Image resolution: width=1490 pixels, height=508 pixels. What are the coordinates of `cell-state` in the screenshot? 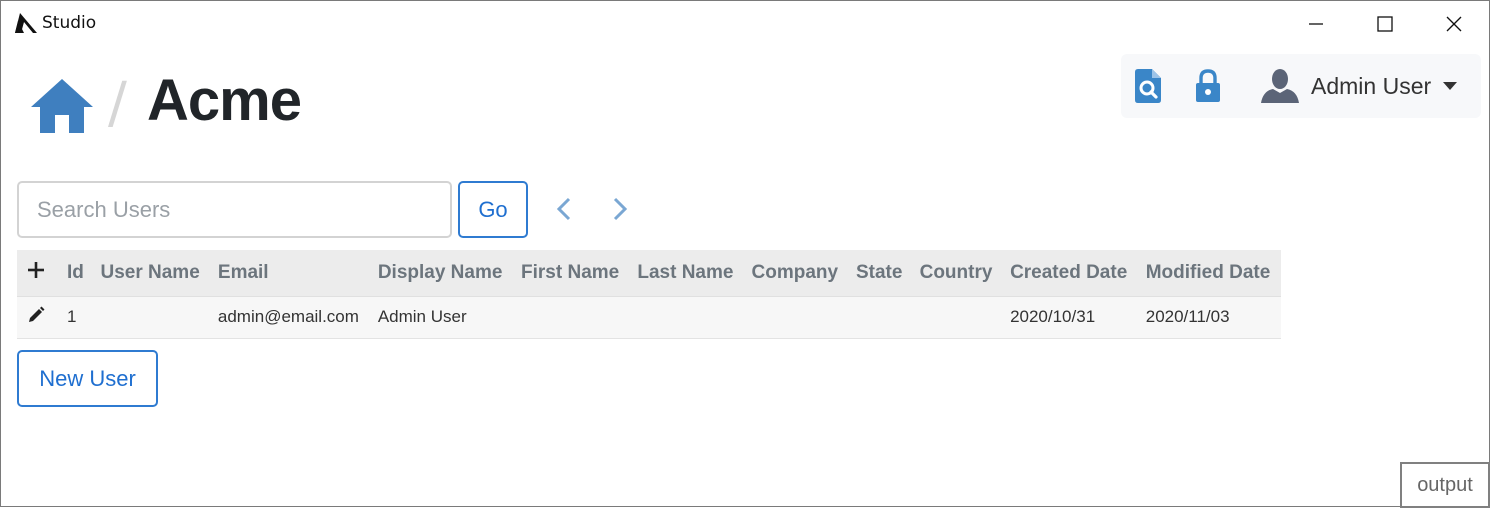 It's located at (880, 317).